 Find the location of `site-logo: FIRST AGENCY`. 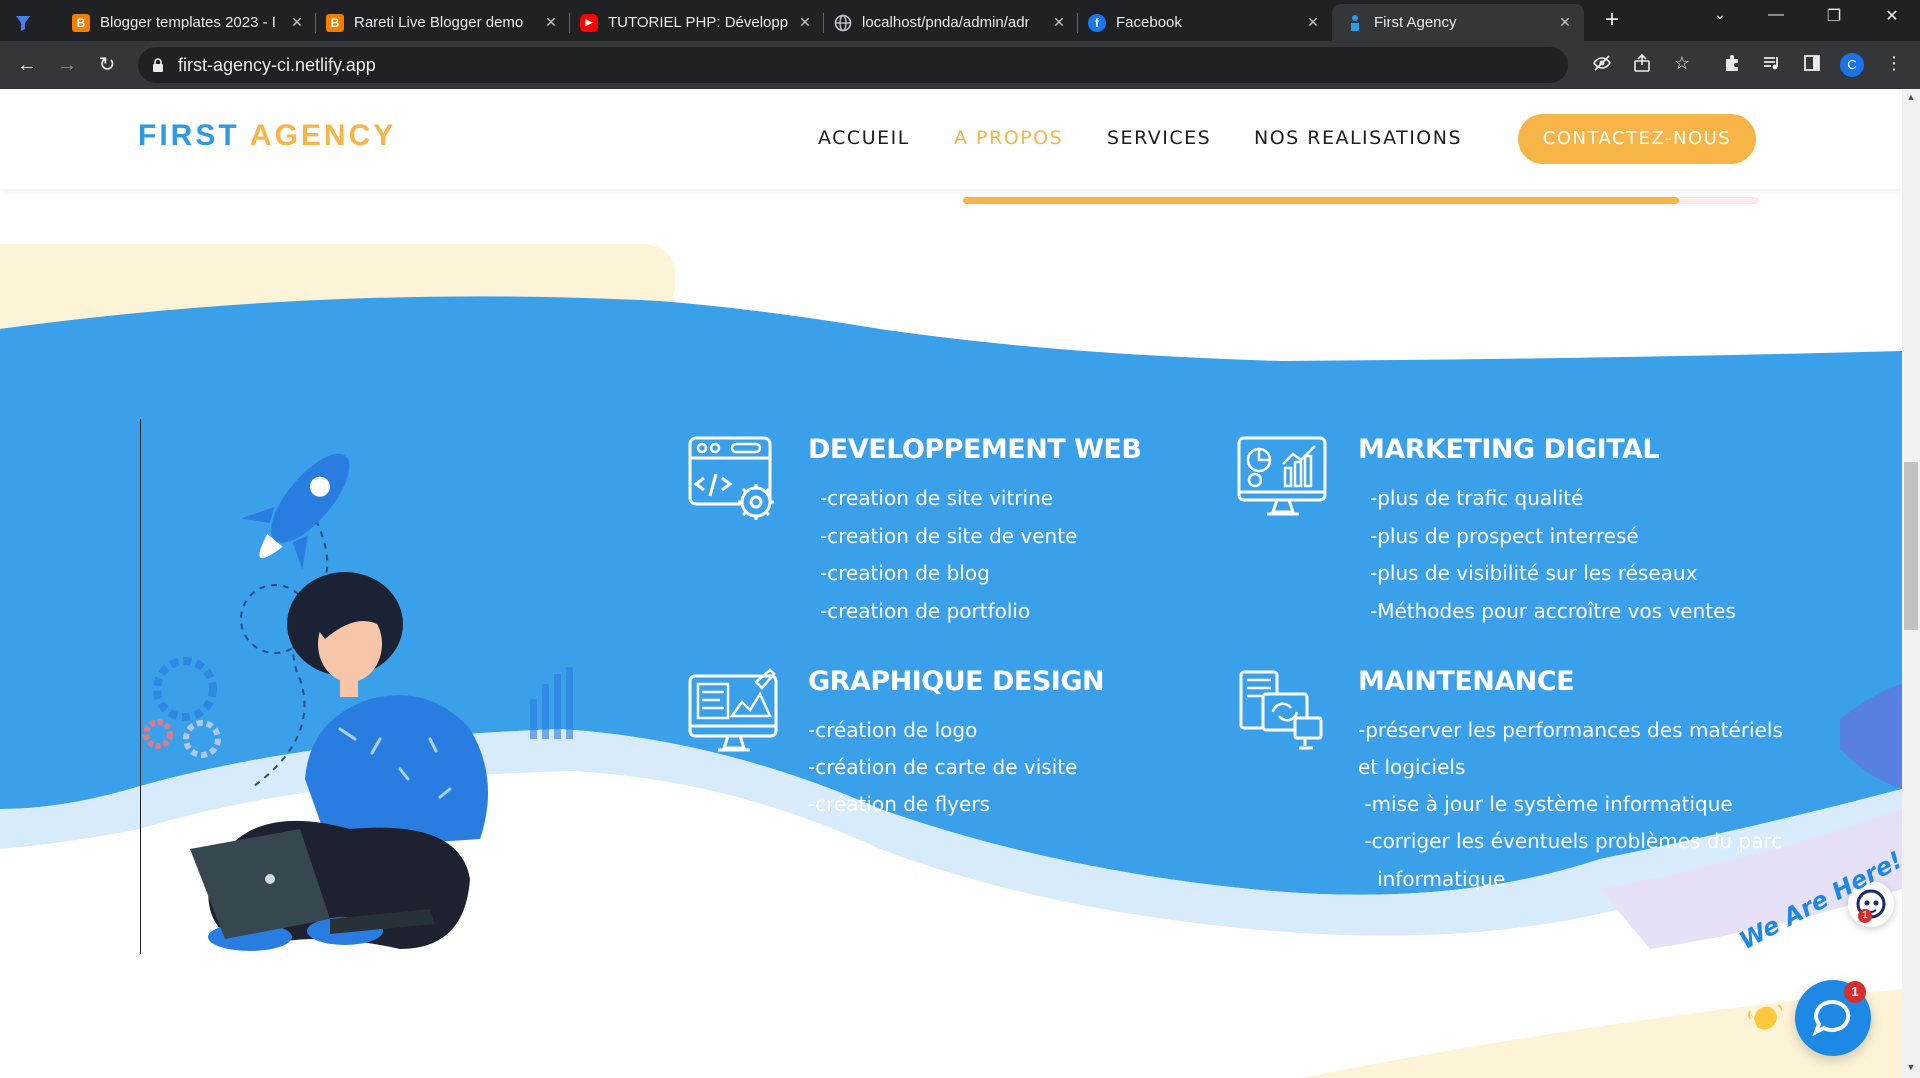

site-logo: FIRST AGENCY is located at coordinates (267, 136).